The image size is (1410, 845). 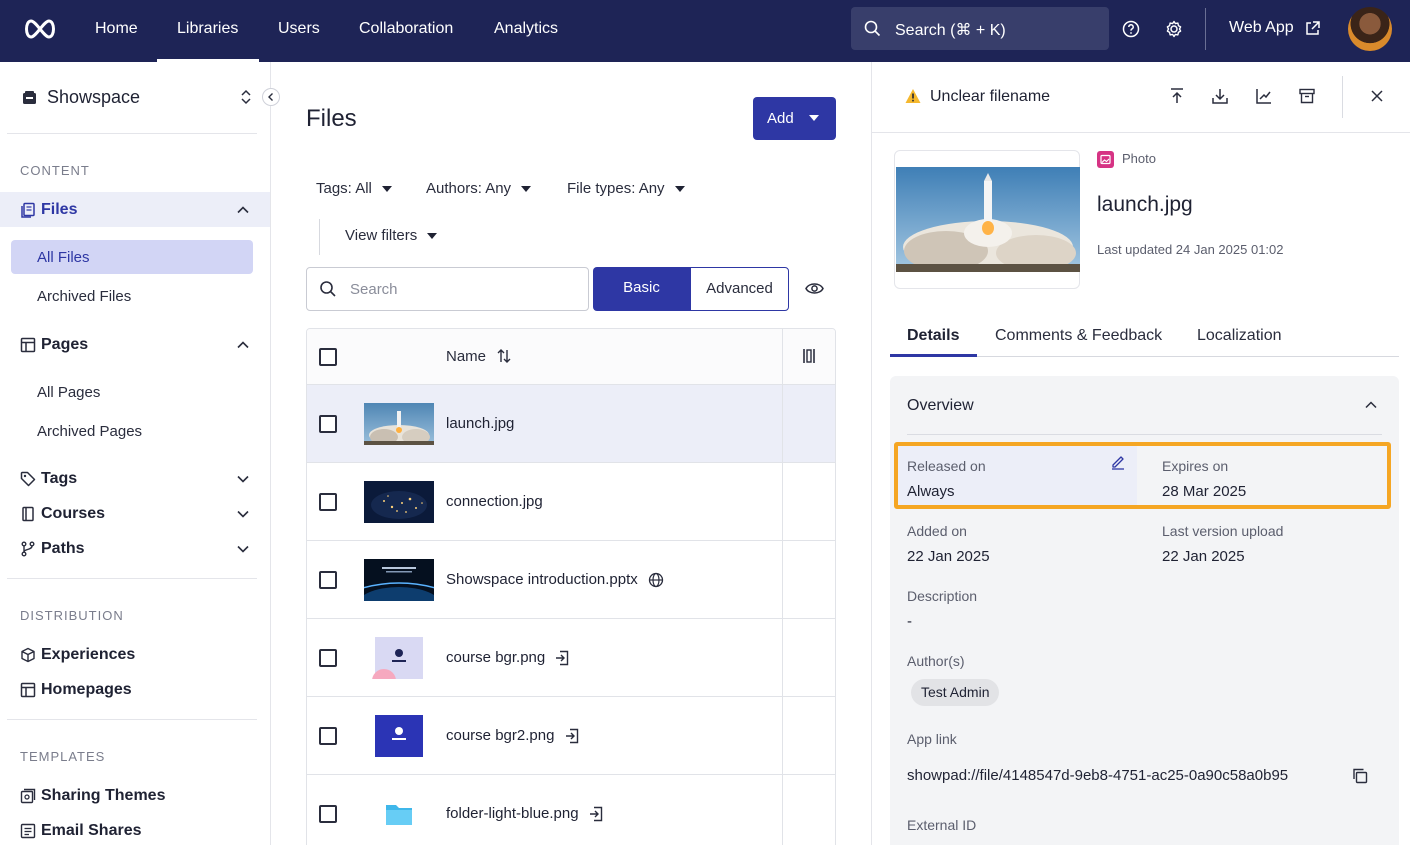 I want to click on search-placeholder: Search, so click(x=374, y=289).